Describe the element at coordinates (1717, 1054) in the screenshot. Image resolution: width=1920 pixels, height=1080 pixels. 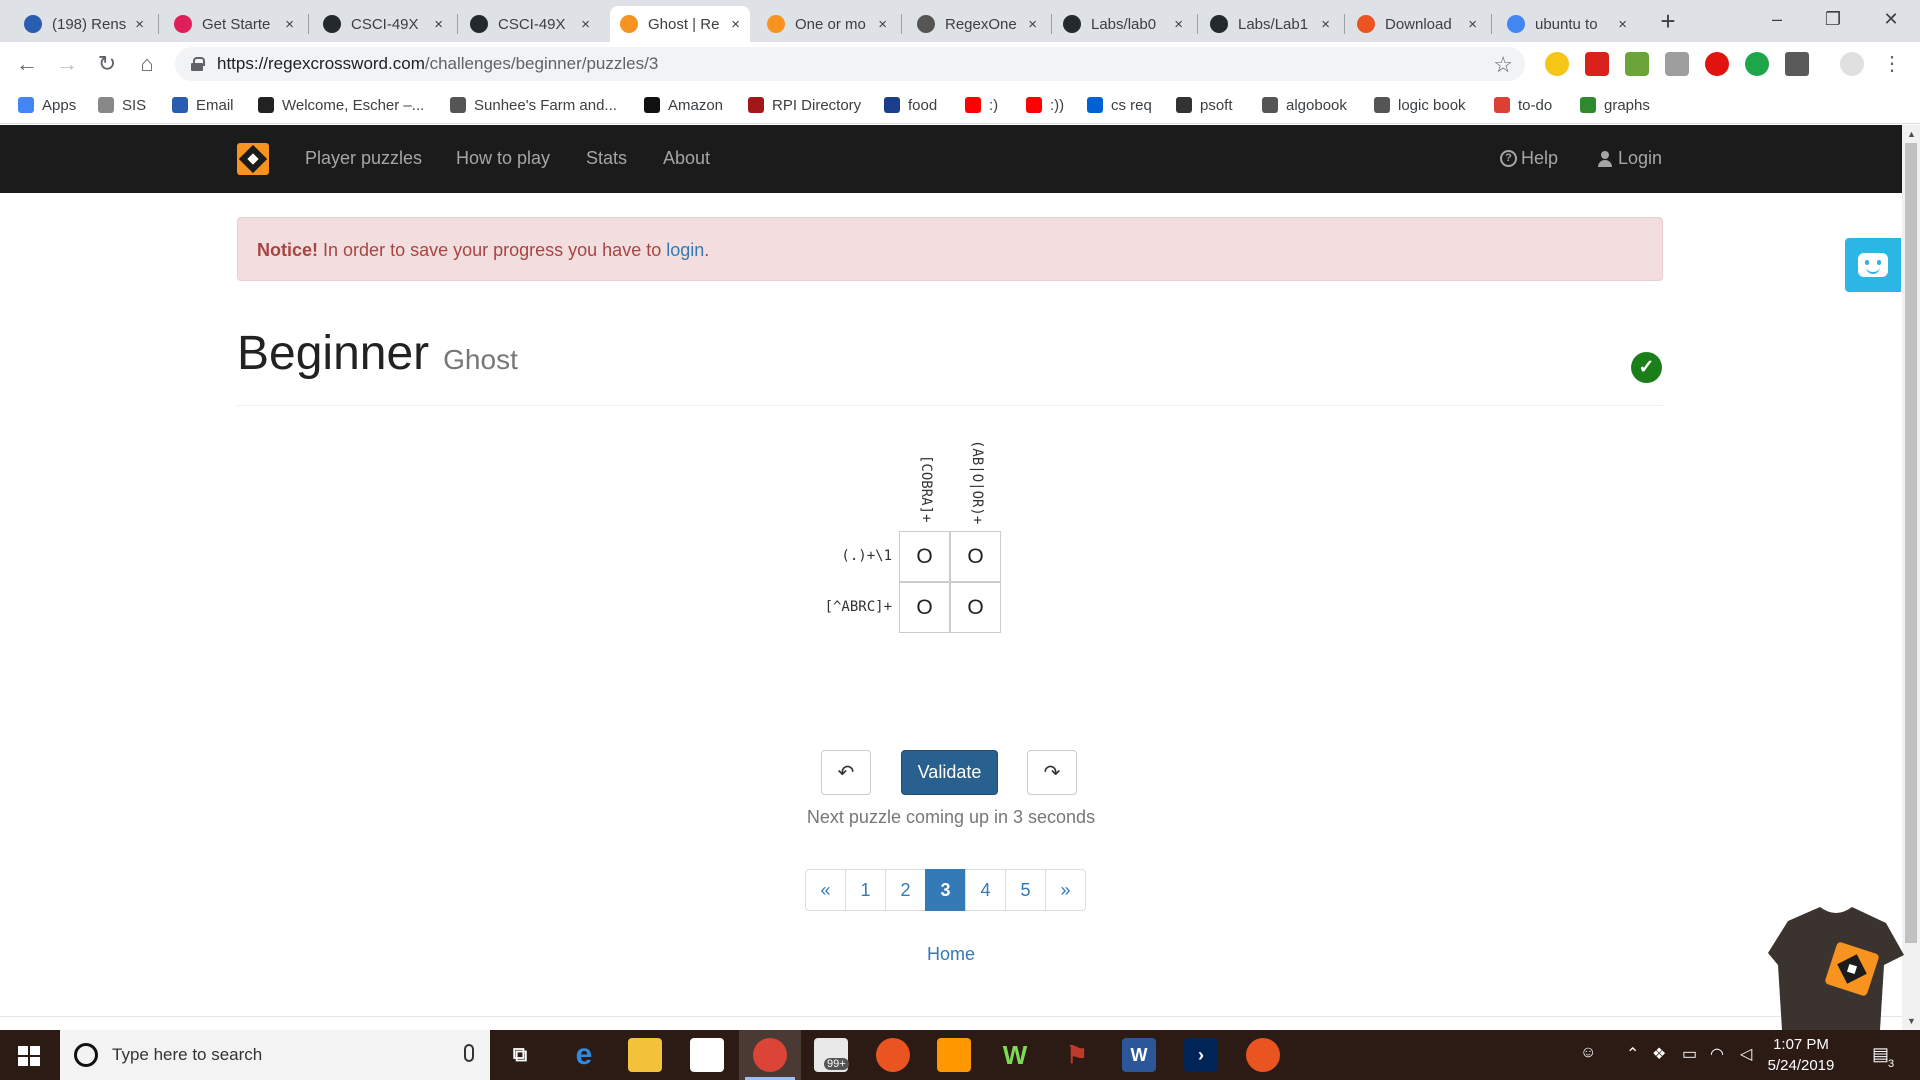
I see `wifi-icon: ◠` at that location.